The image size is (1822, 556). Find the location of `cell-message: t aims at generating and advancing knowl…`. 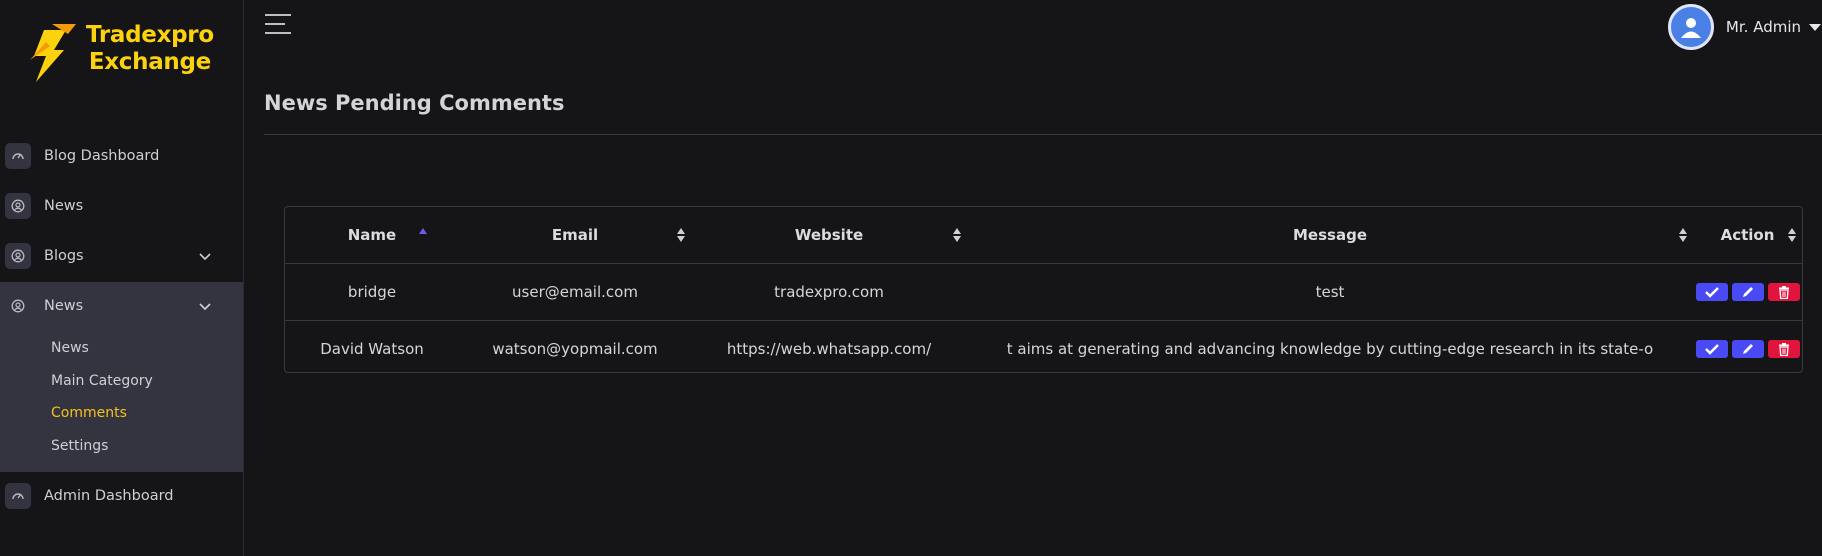

cell-message: t aims at generating and advancing knowl… is located at coordinates (1330, 349).